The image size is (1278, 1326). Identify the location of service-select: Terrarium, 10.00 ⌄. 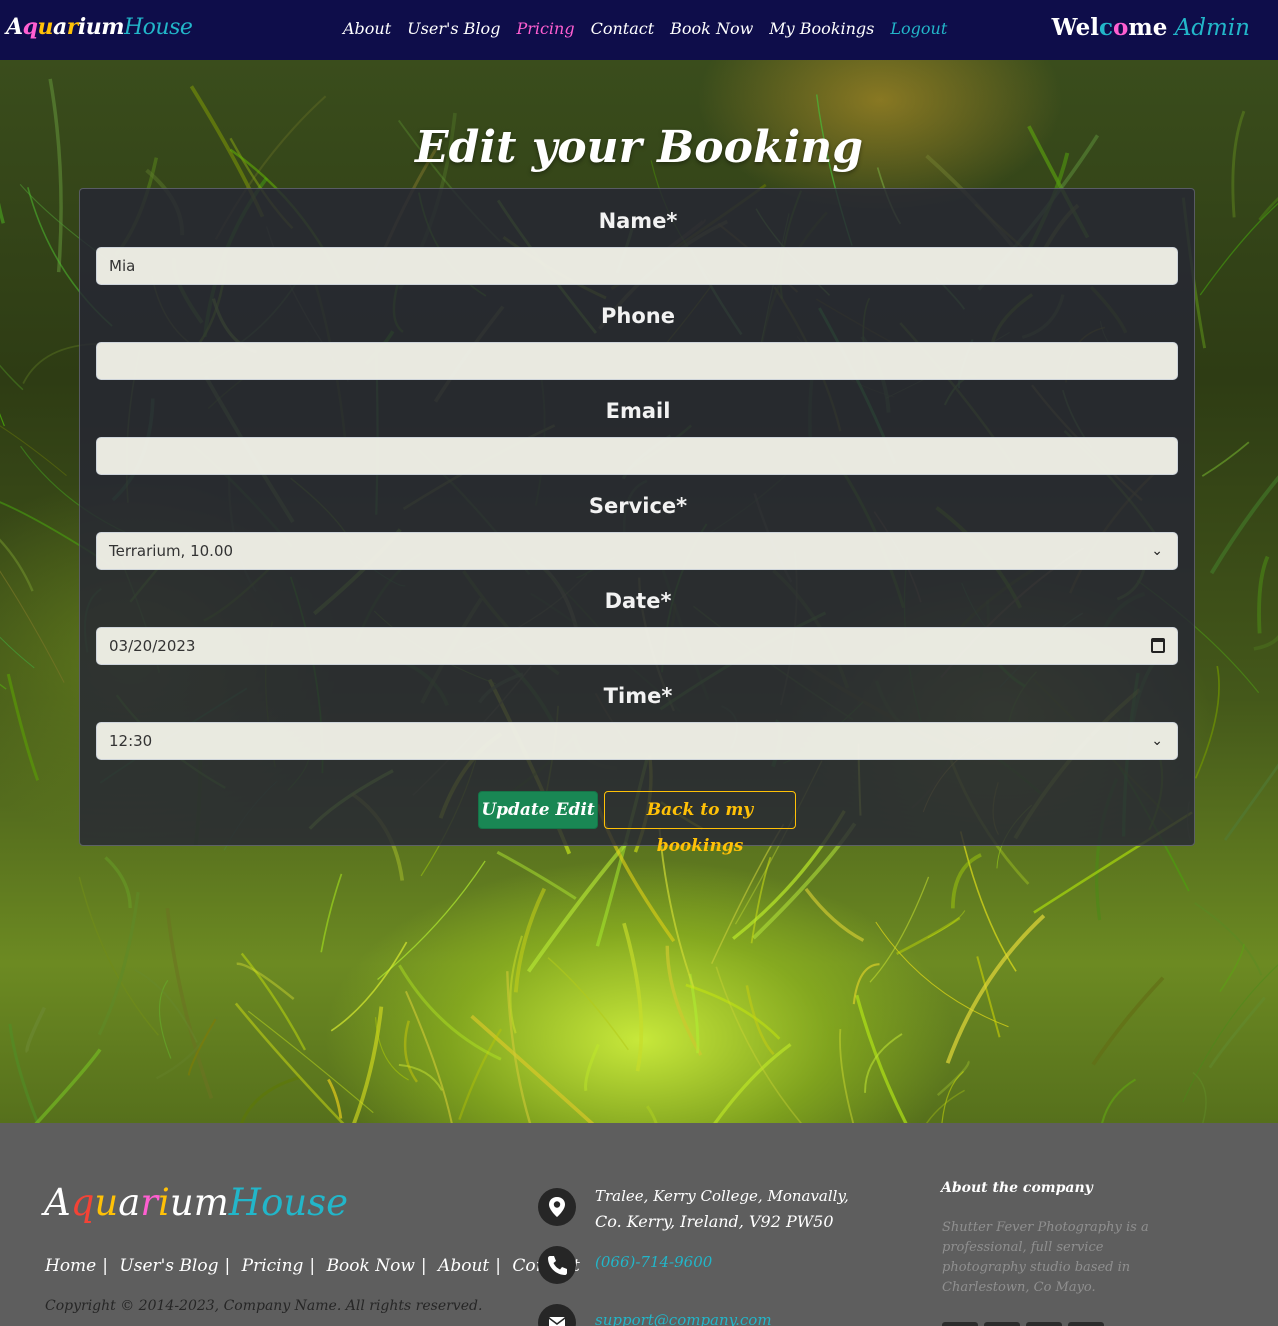
(637, 551).